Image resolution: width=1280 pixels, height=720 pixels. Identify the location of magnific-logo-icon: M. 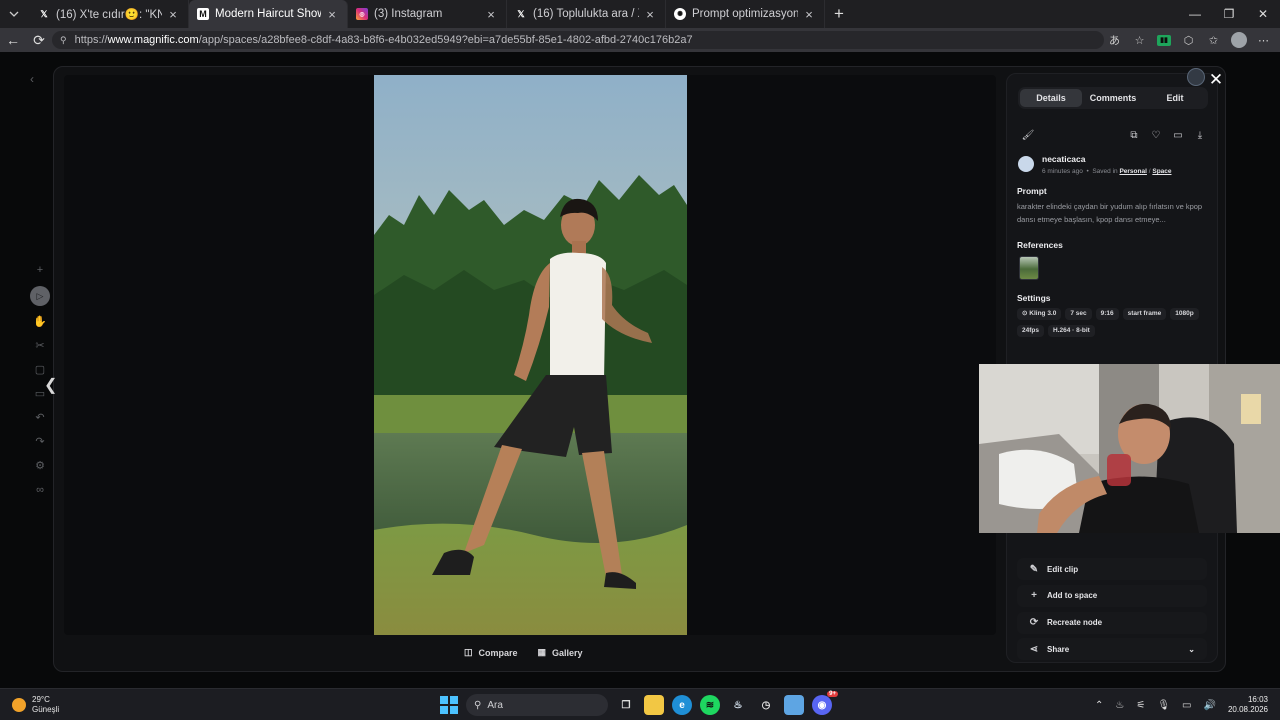
(203, 14).